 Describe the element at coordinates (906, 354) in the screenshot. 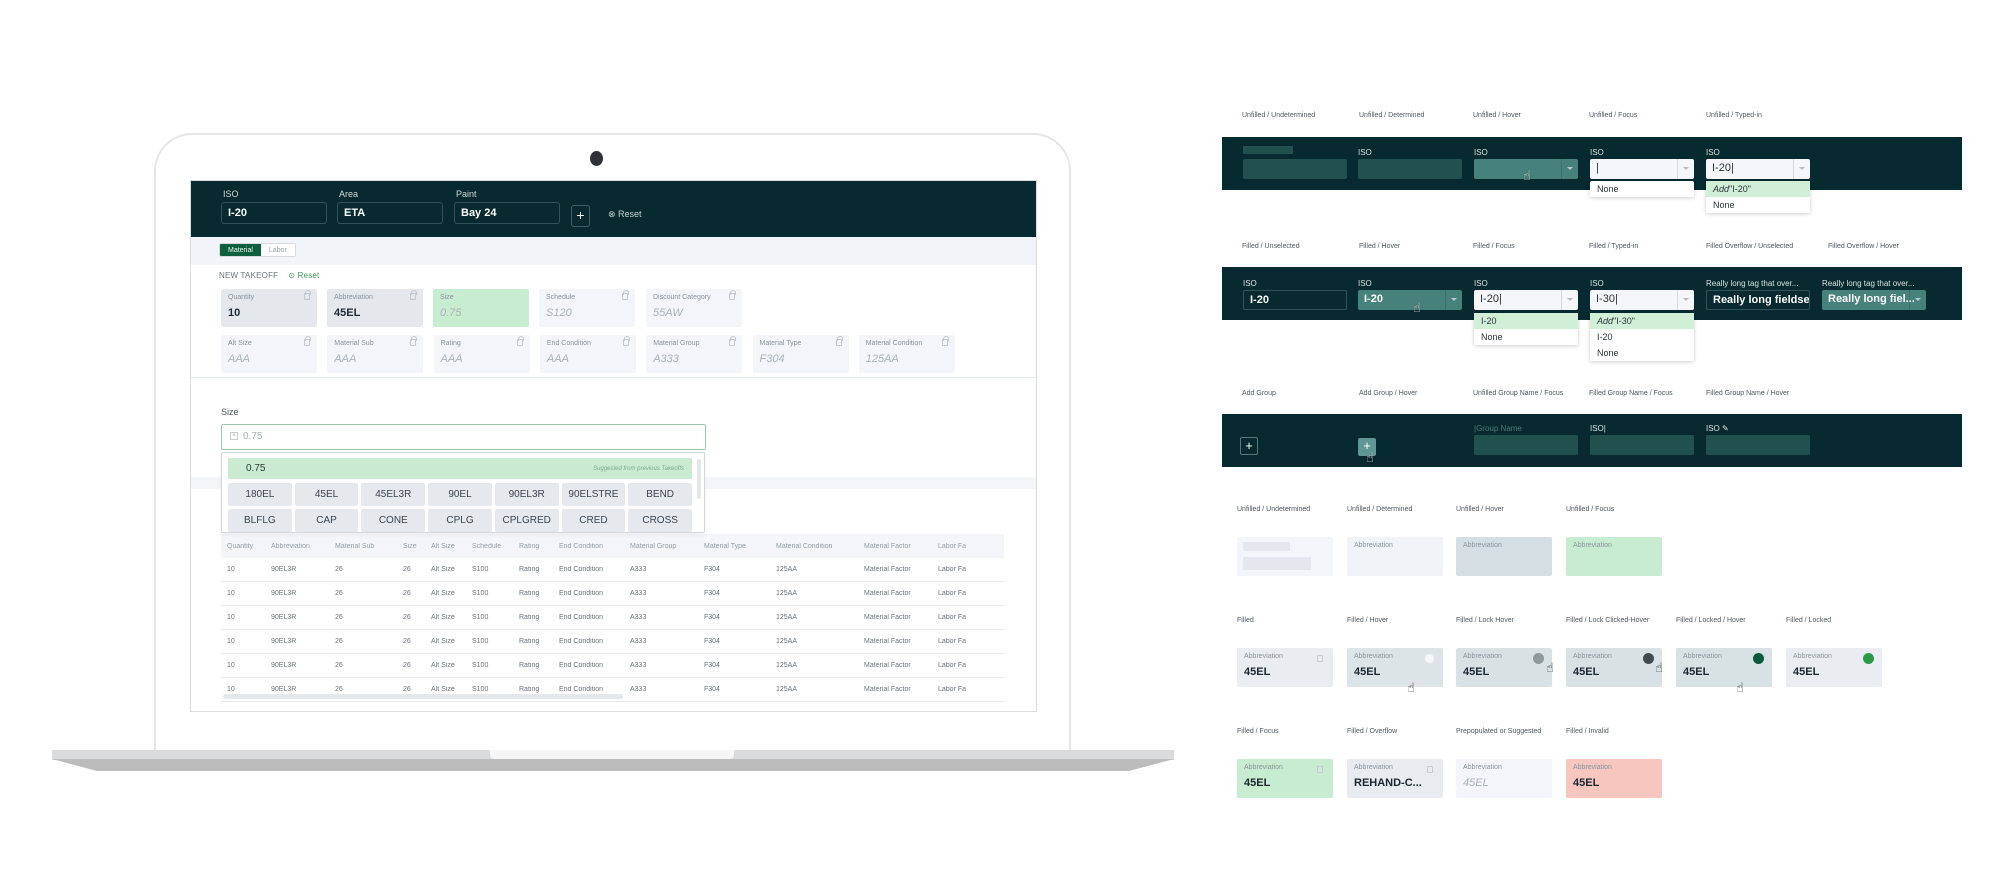

I see `takeoff-card: Material Condition 125AA` at that location.